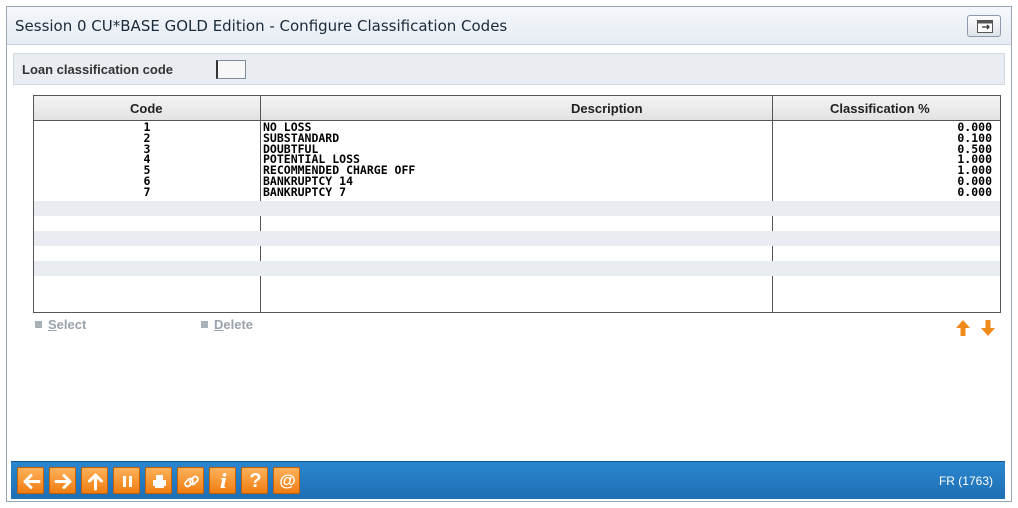 This screenshot has width=1018, height=508. Describe the element at coordinates (97, 69) in the screenshot. I see `loan-classification-code-label: Loan classification code` at that location.